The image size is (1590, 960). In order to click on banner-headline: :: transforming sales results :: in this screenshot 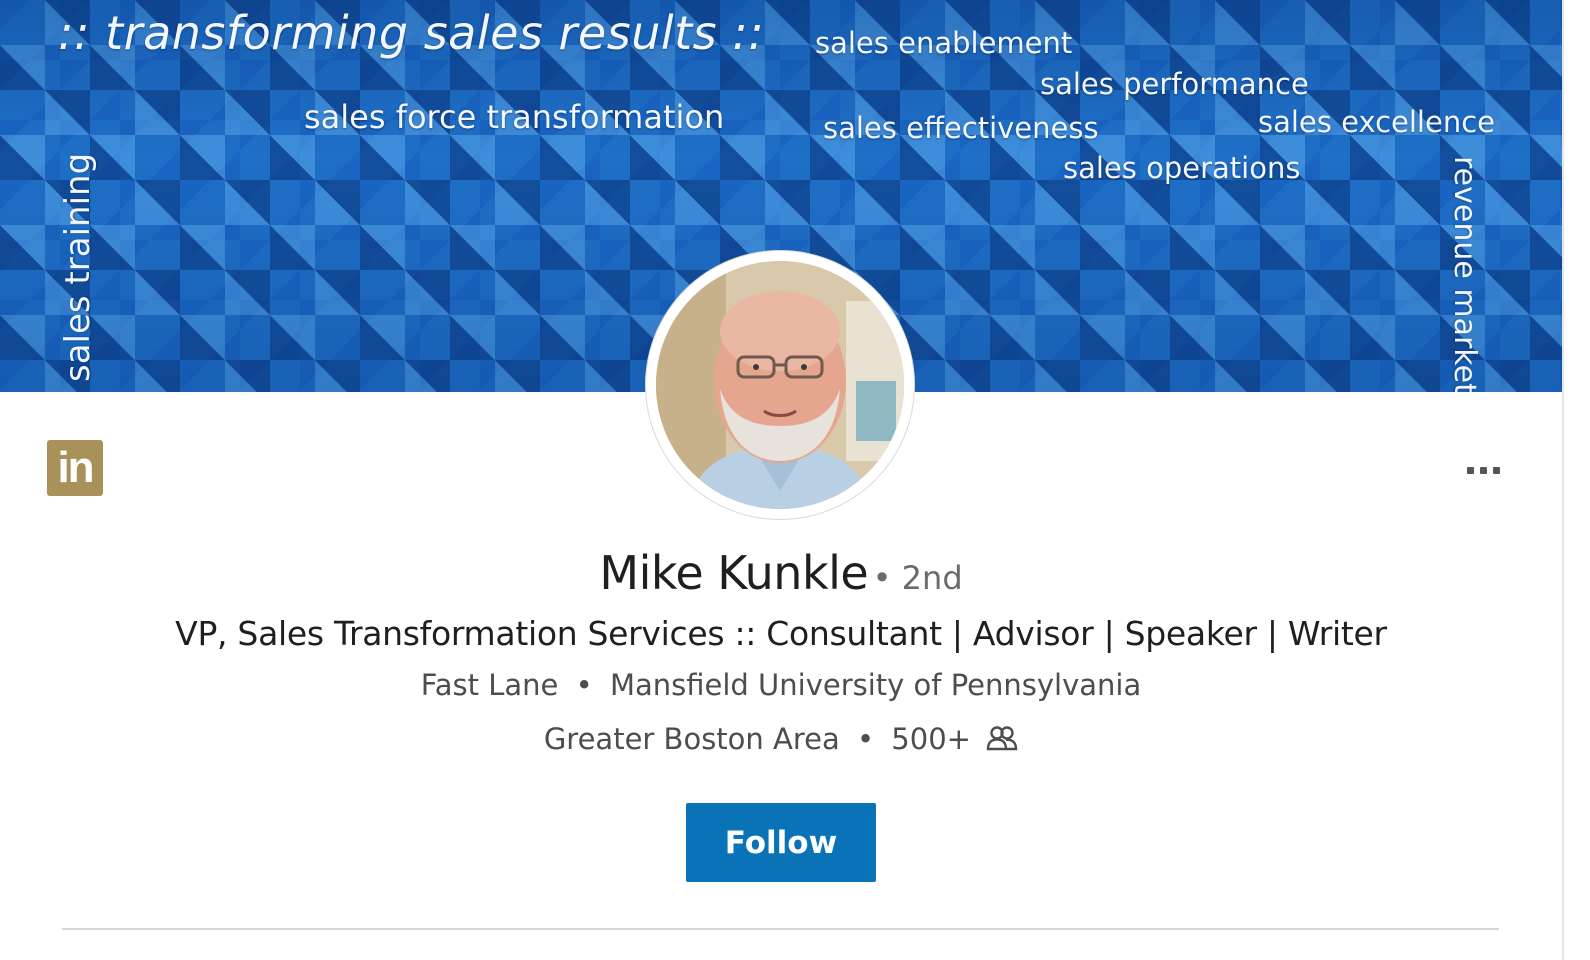, I will do `click(411, 33)`.